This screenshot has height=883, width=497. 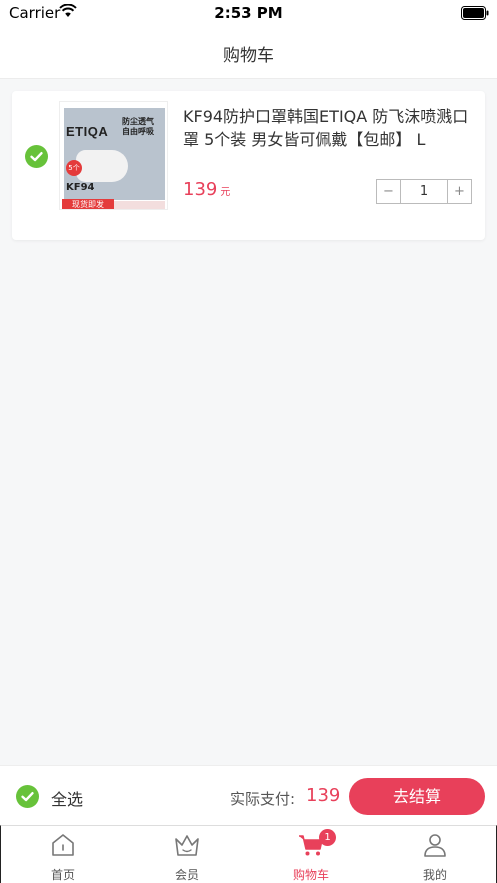 I want to click on mask-graphic, so click(x=102, y=166).